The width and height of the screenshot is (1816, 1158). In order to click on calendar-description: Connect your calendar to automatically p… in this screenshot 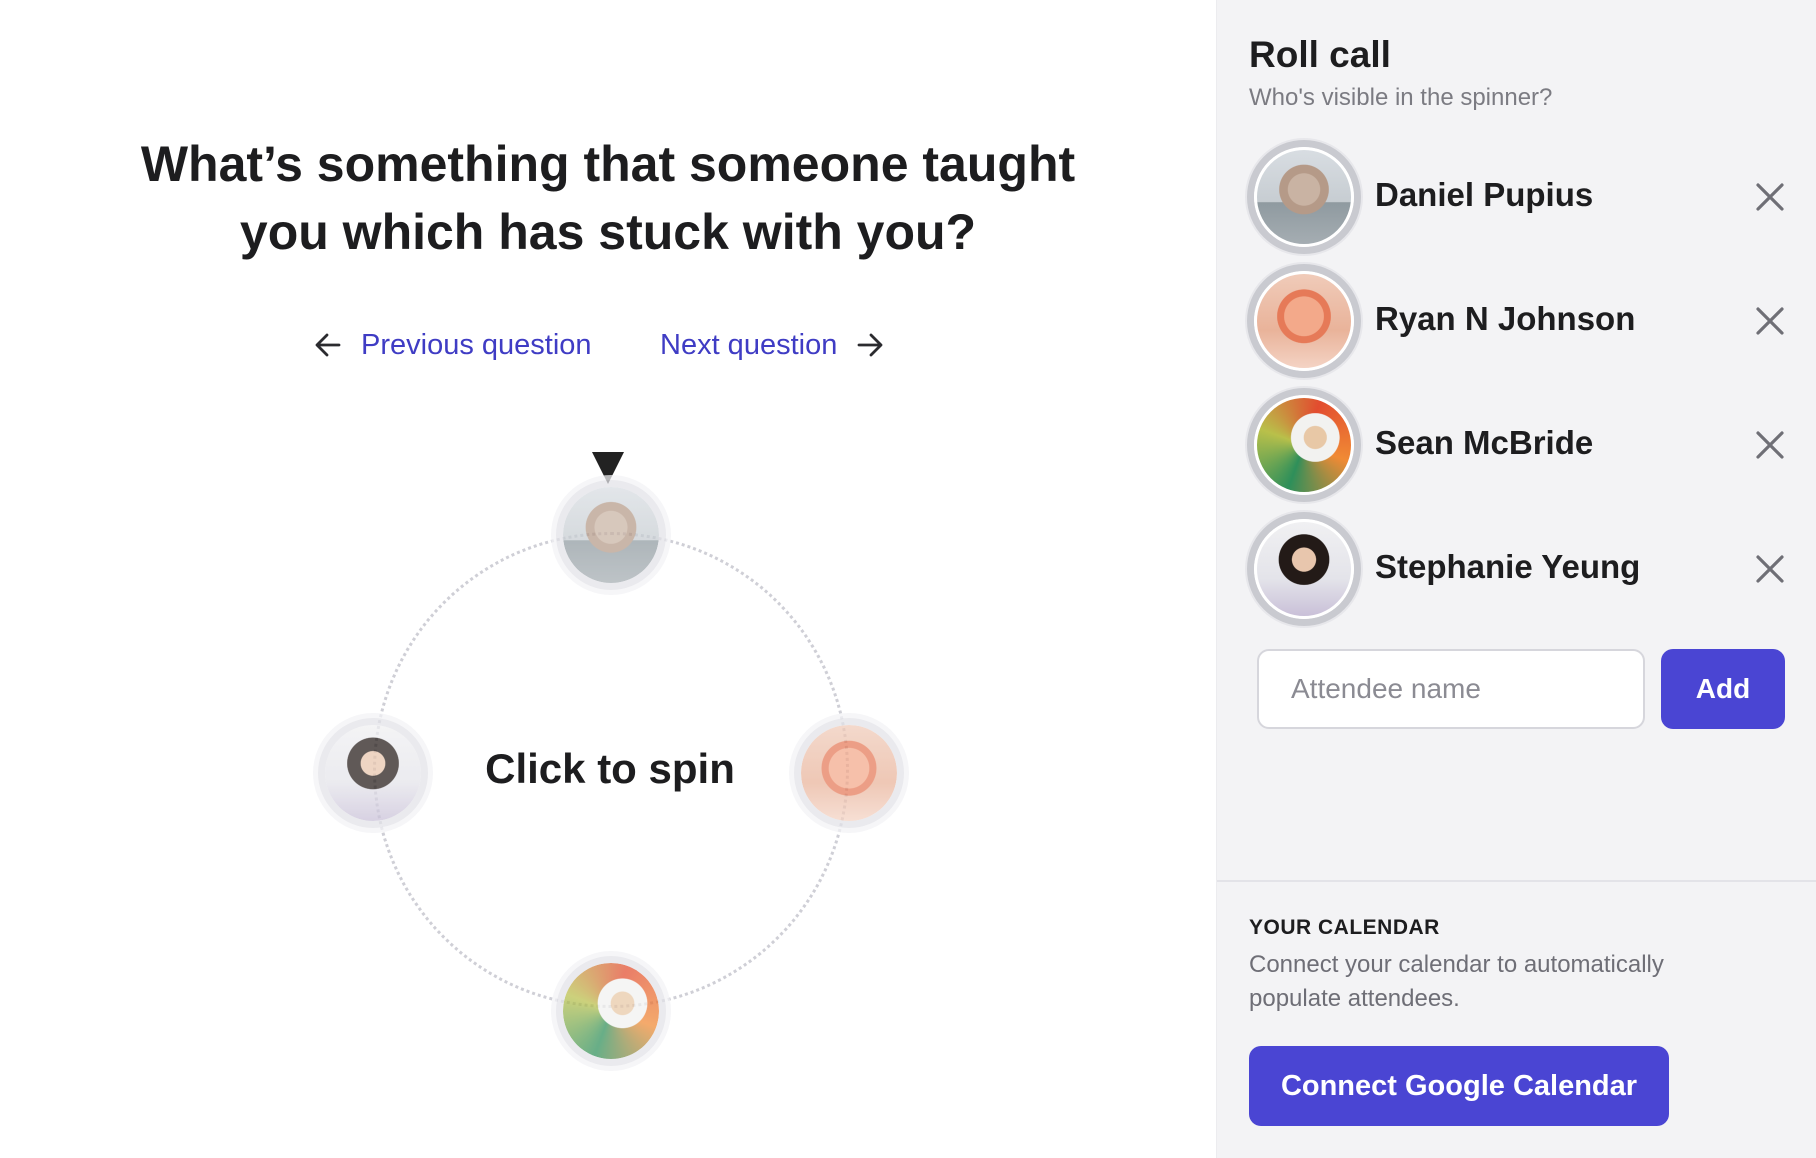, I will do `click(1456, 981)`.